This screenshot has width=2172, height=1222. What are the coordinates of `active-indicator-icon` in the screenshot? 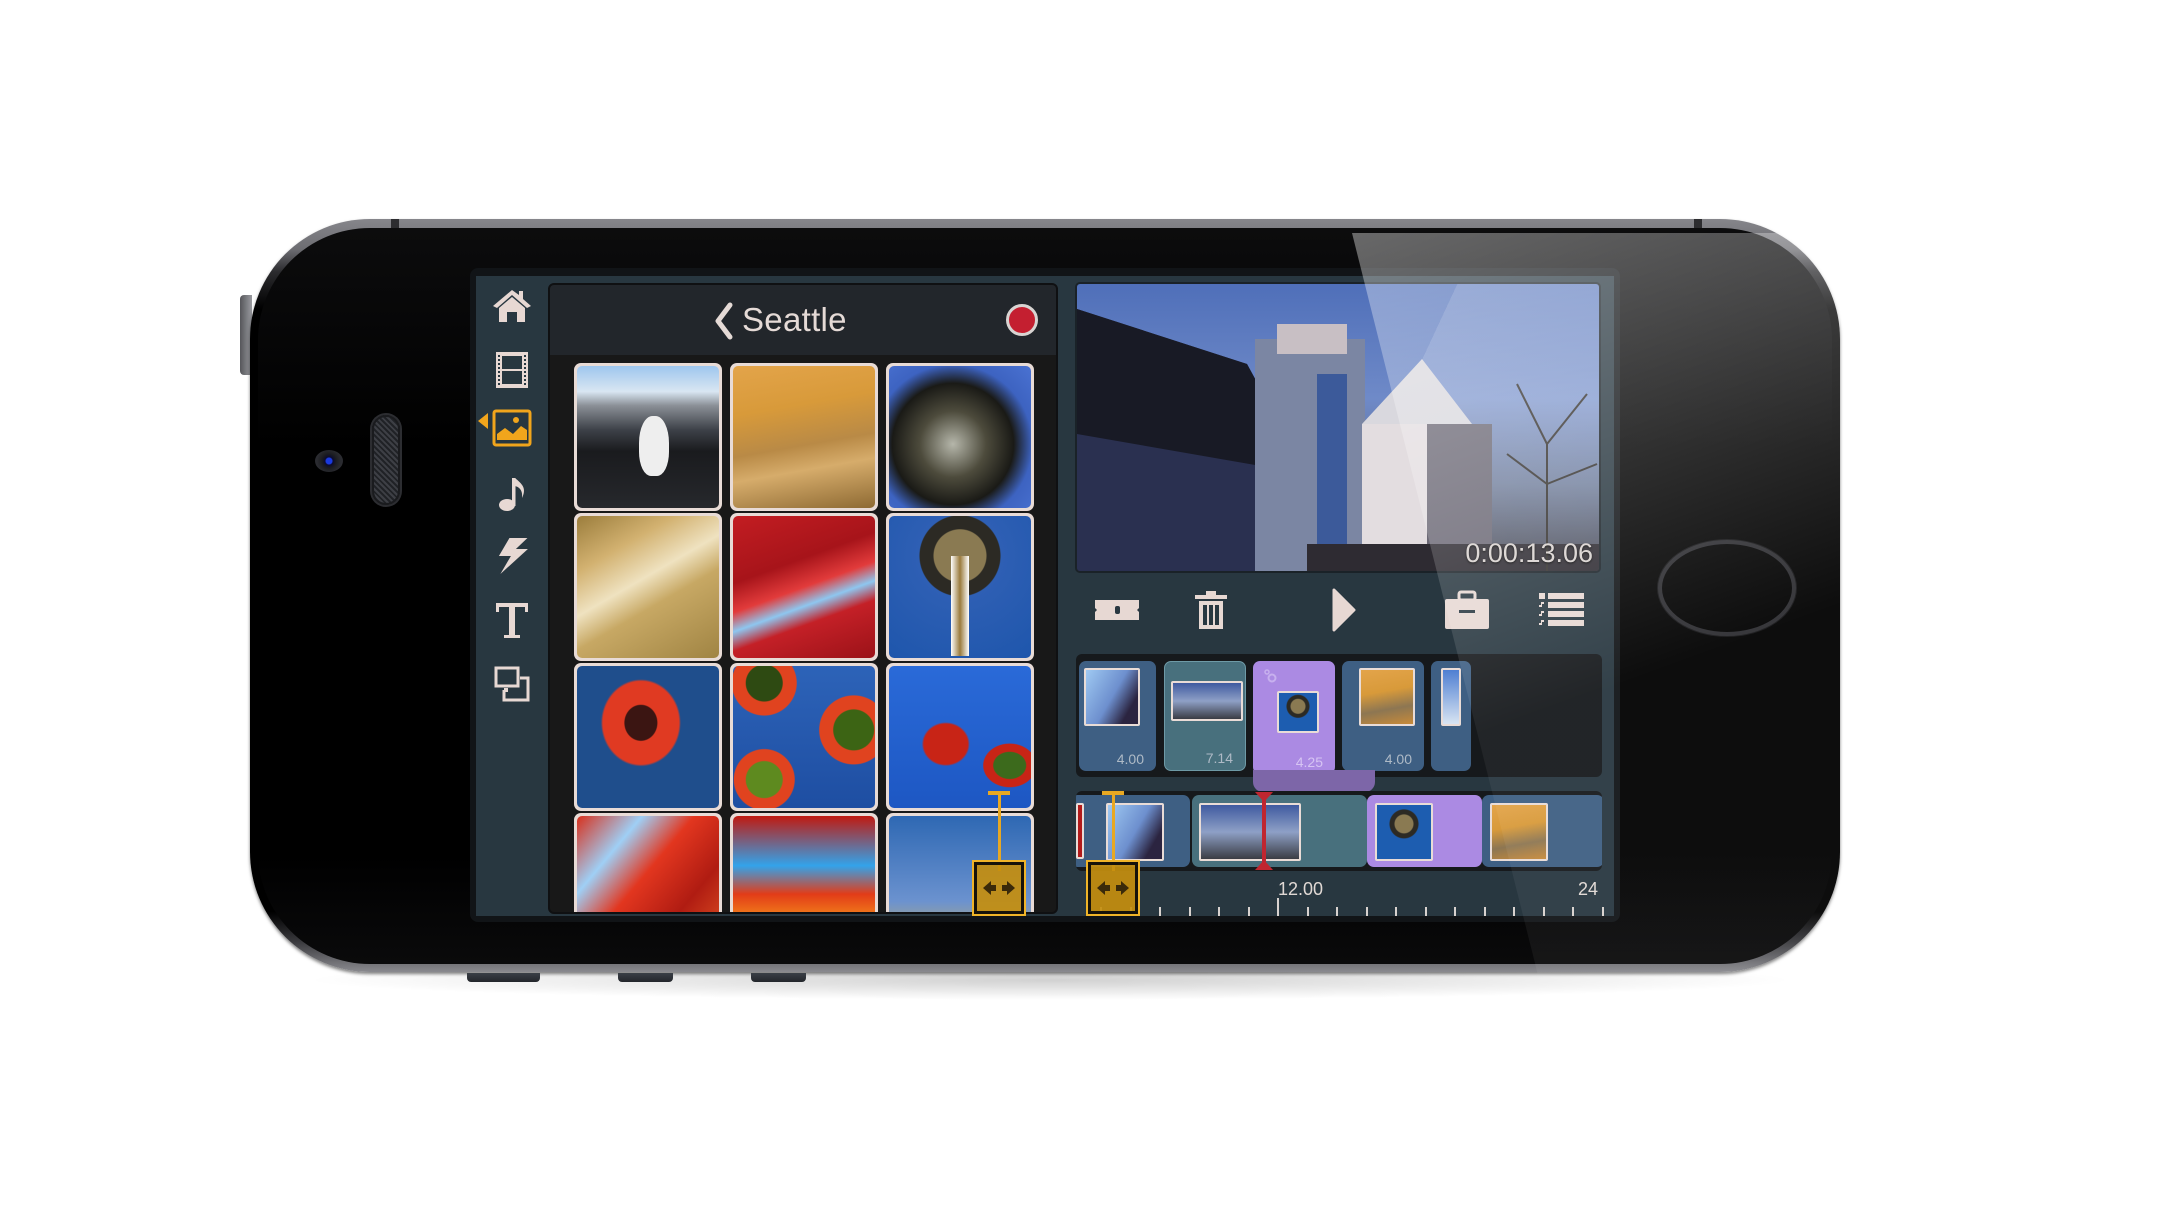 It's located at (483, 421).